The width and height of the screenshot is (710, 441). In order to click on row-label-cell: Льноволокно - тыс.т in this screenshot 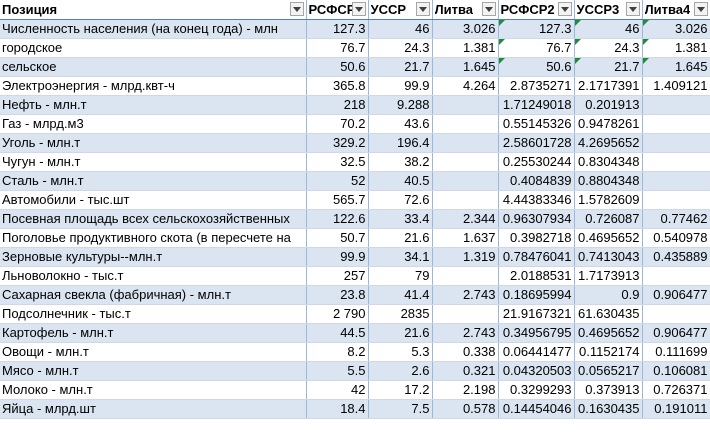, I will do `click(153, 276)`.